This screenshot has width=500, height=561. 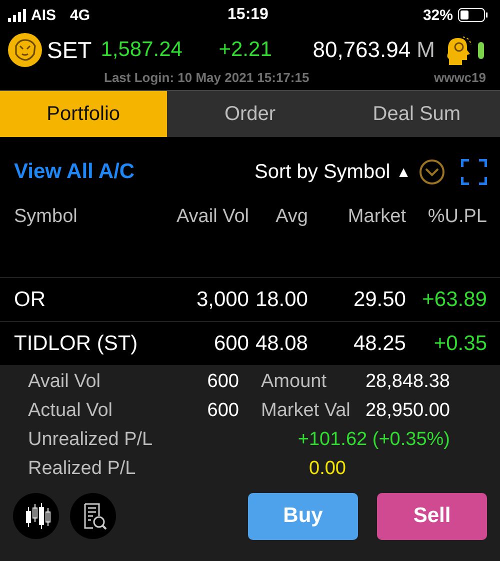 What do you see at coordinates (407, 382) in the screenshot?
I see `field-value: 28,848.38` at bounding box center [407, 382].